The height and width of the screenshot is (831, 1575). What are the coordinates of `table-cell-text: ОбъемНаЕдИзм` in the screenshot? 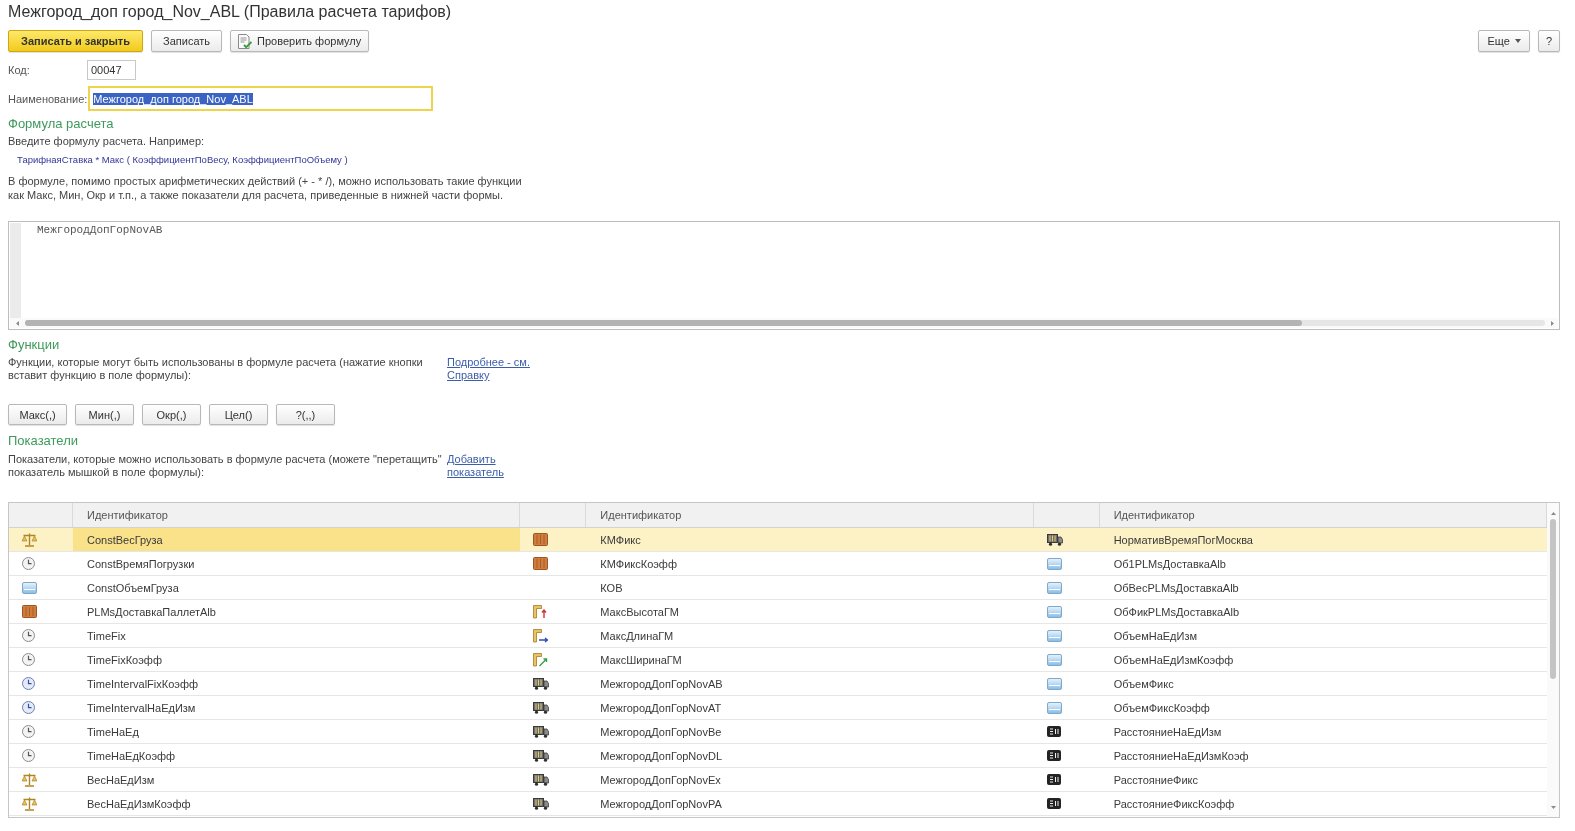 It's located at (1155, 636).